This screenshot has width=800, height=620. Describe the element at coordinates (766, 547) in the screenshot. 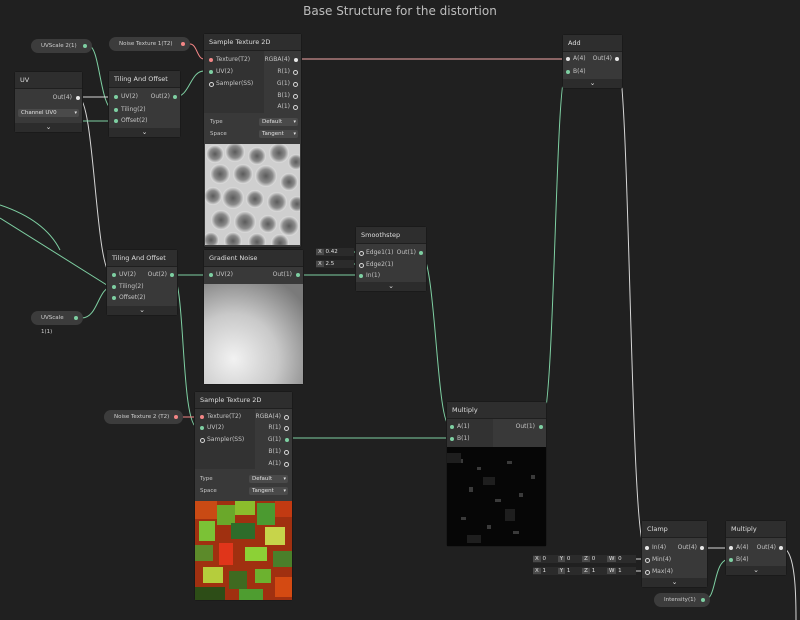

I see `port-label: Out(4)` at that location.